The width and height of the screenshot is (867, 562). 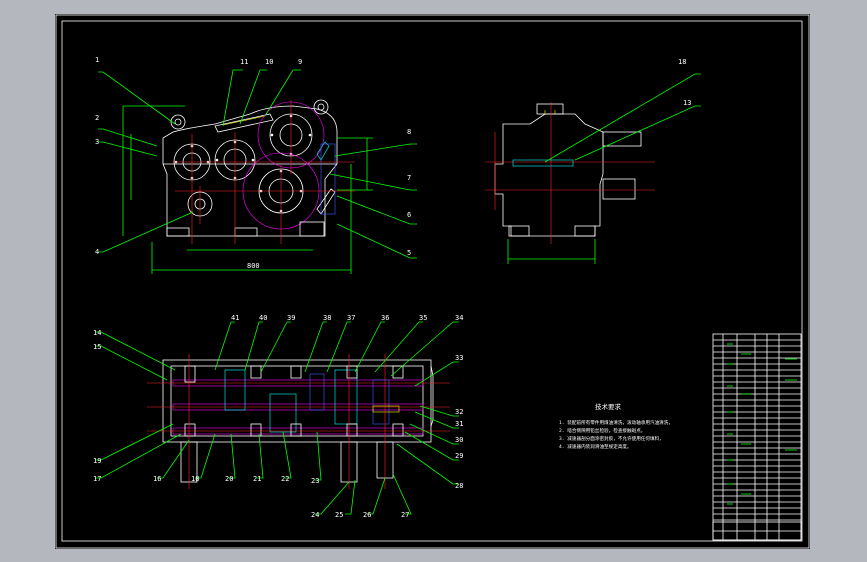 I want to click on side-housing, so click(x=549, y=175).